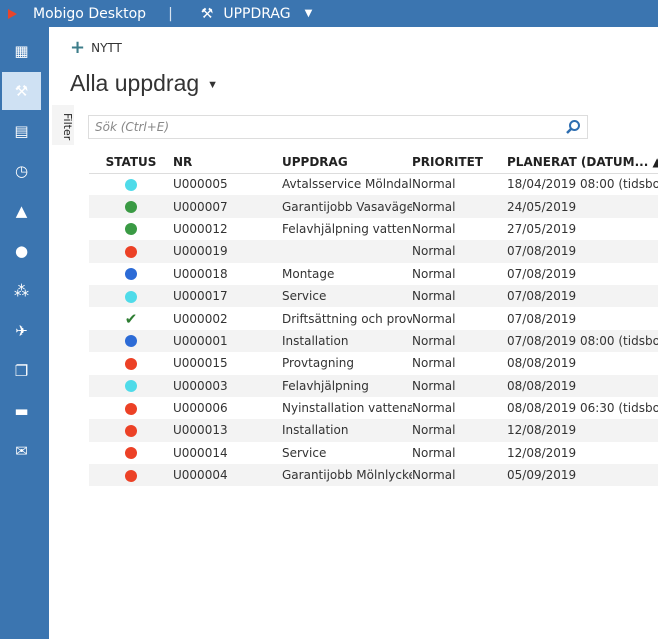 The image size is (658, 639). I want to click on nr-cell: U000004, so click(227, 475).